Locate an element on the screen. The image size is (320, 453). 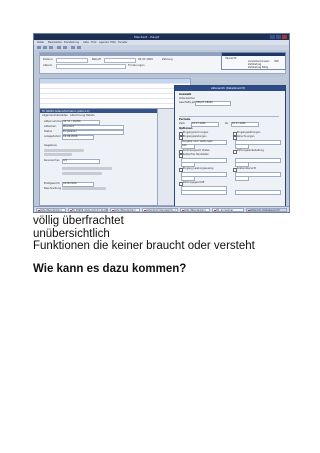
dialog-caption: Akteneinfo (Detailansicht) is located at coordinates (230, 88).